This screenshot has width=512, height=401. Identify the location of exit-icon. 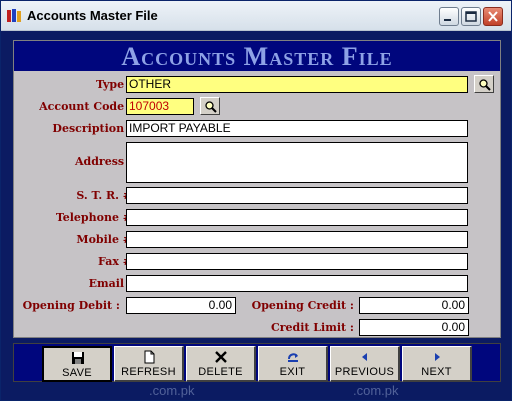
(293, 357).